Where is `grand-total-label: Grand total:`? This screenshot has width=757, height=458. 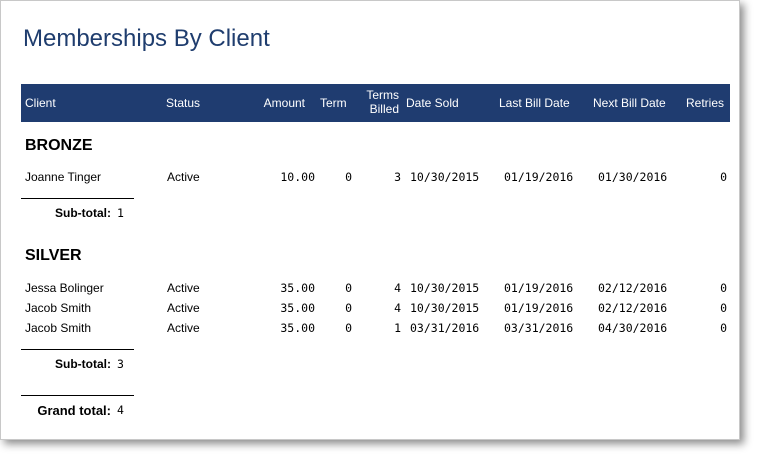
grand-total-label: Grand total: is located at coordinates (74, 410).